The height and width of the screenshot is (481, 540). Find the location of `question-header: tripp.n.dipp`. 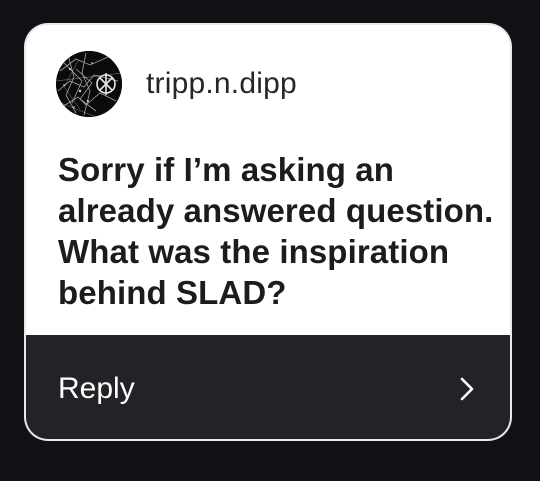

question-header: tripp.n.dipp is located at coordinates (176, 84).